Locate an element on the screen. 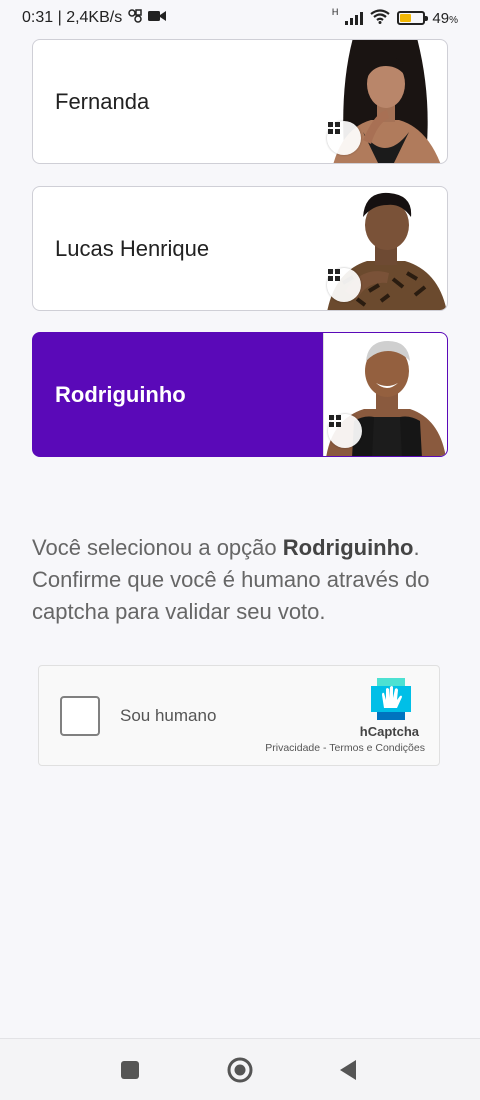  network-type: H is located at coordinates (335, 11).